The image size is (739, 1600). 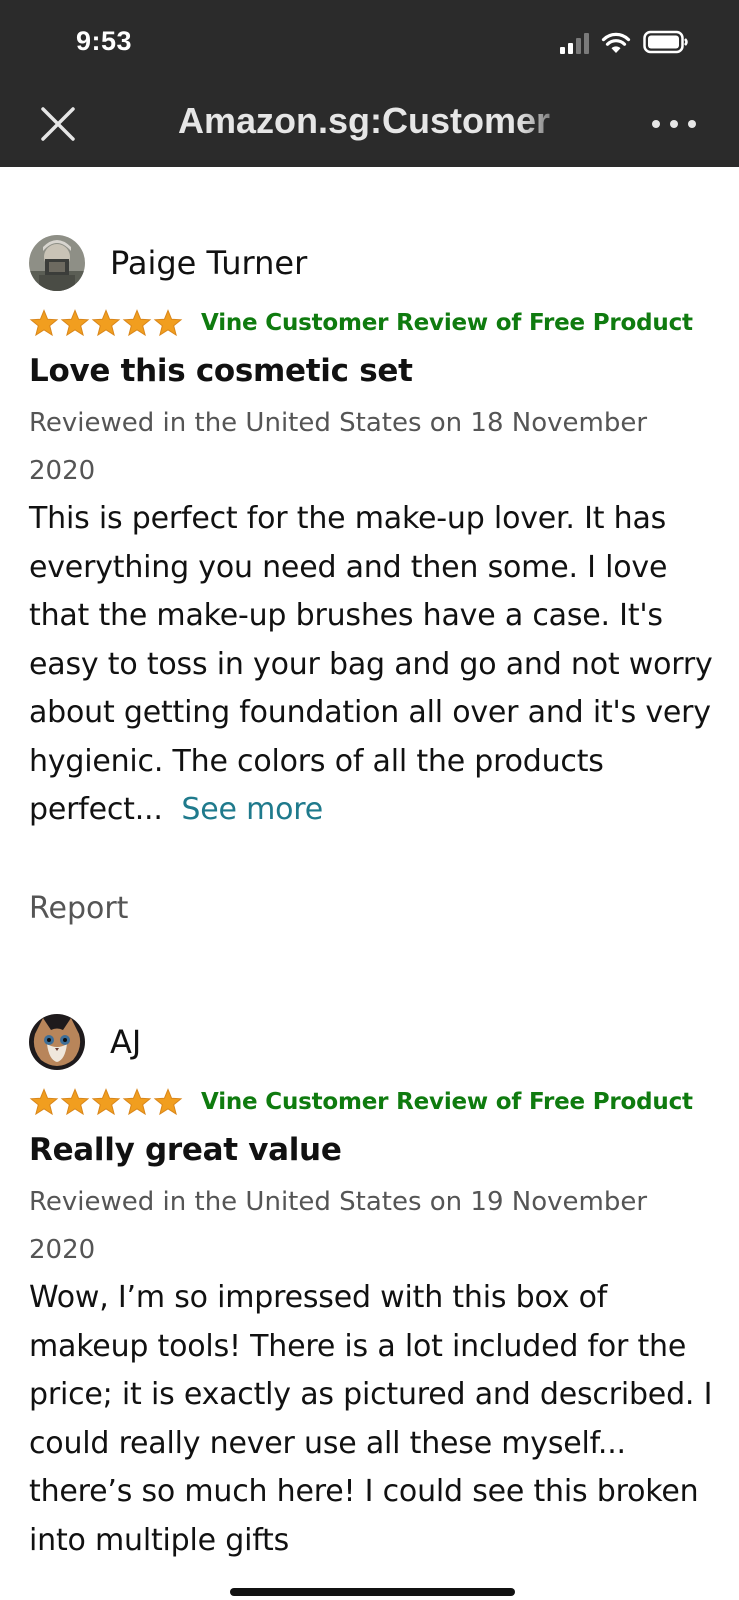 I want to click on page-title: Amazon.sg:Customer, so click(x=364, y=120).